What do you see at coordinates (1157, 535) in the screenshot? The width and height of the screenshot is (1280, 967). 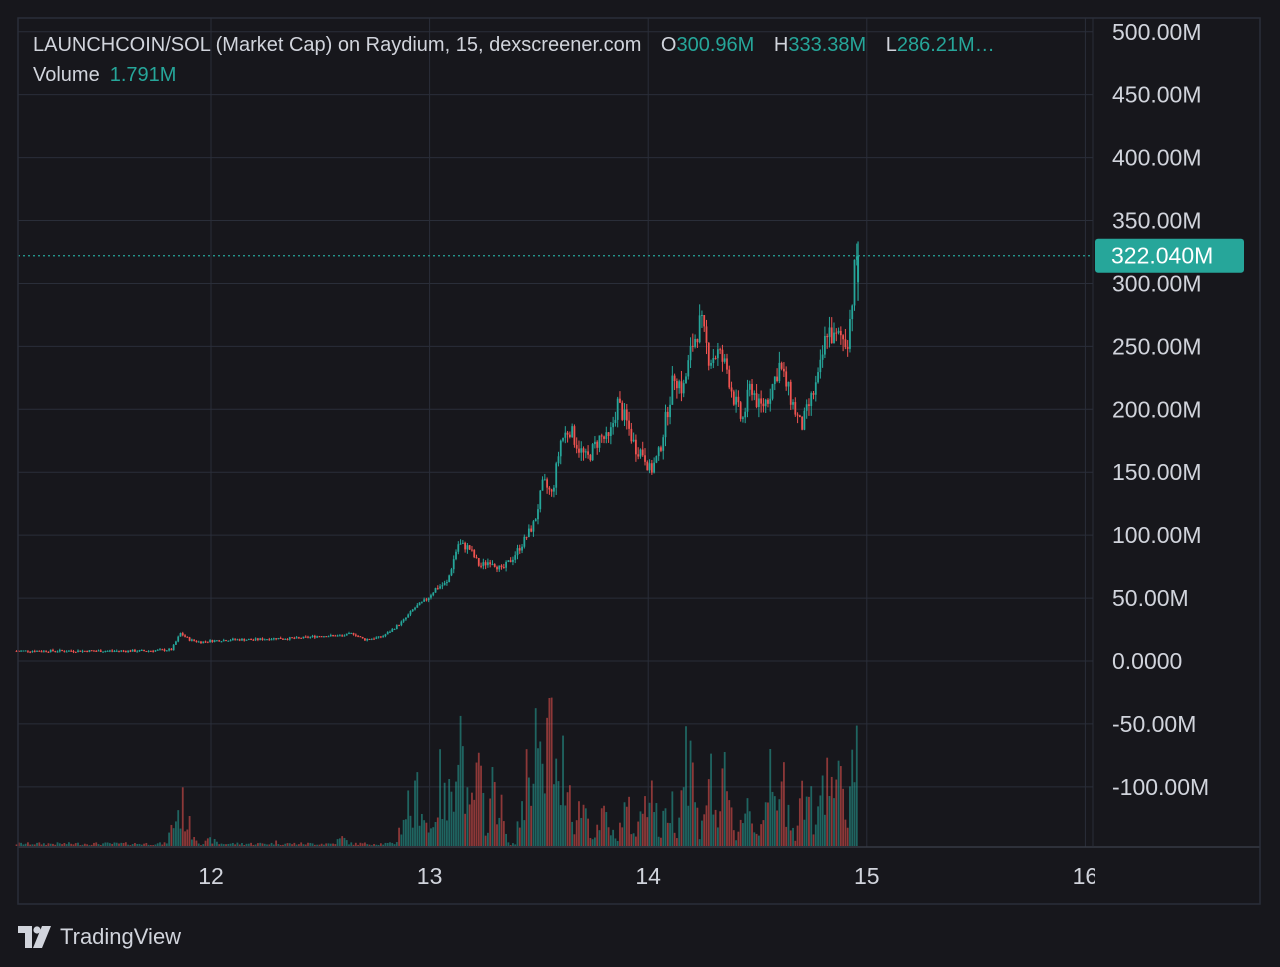 I see `price-axis-tick-label: 100.00M` at bounding box center [1157, 535].